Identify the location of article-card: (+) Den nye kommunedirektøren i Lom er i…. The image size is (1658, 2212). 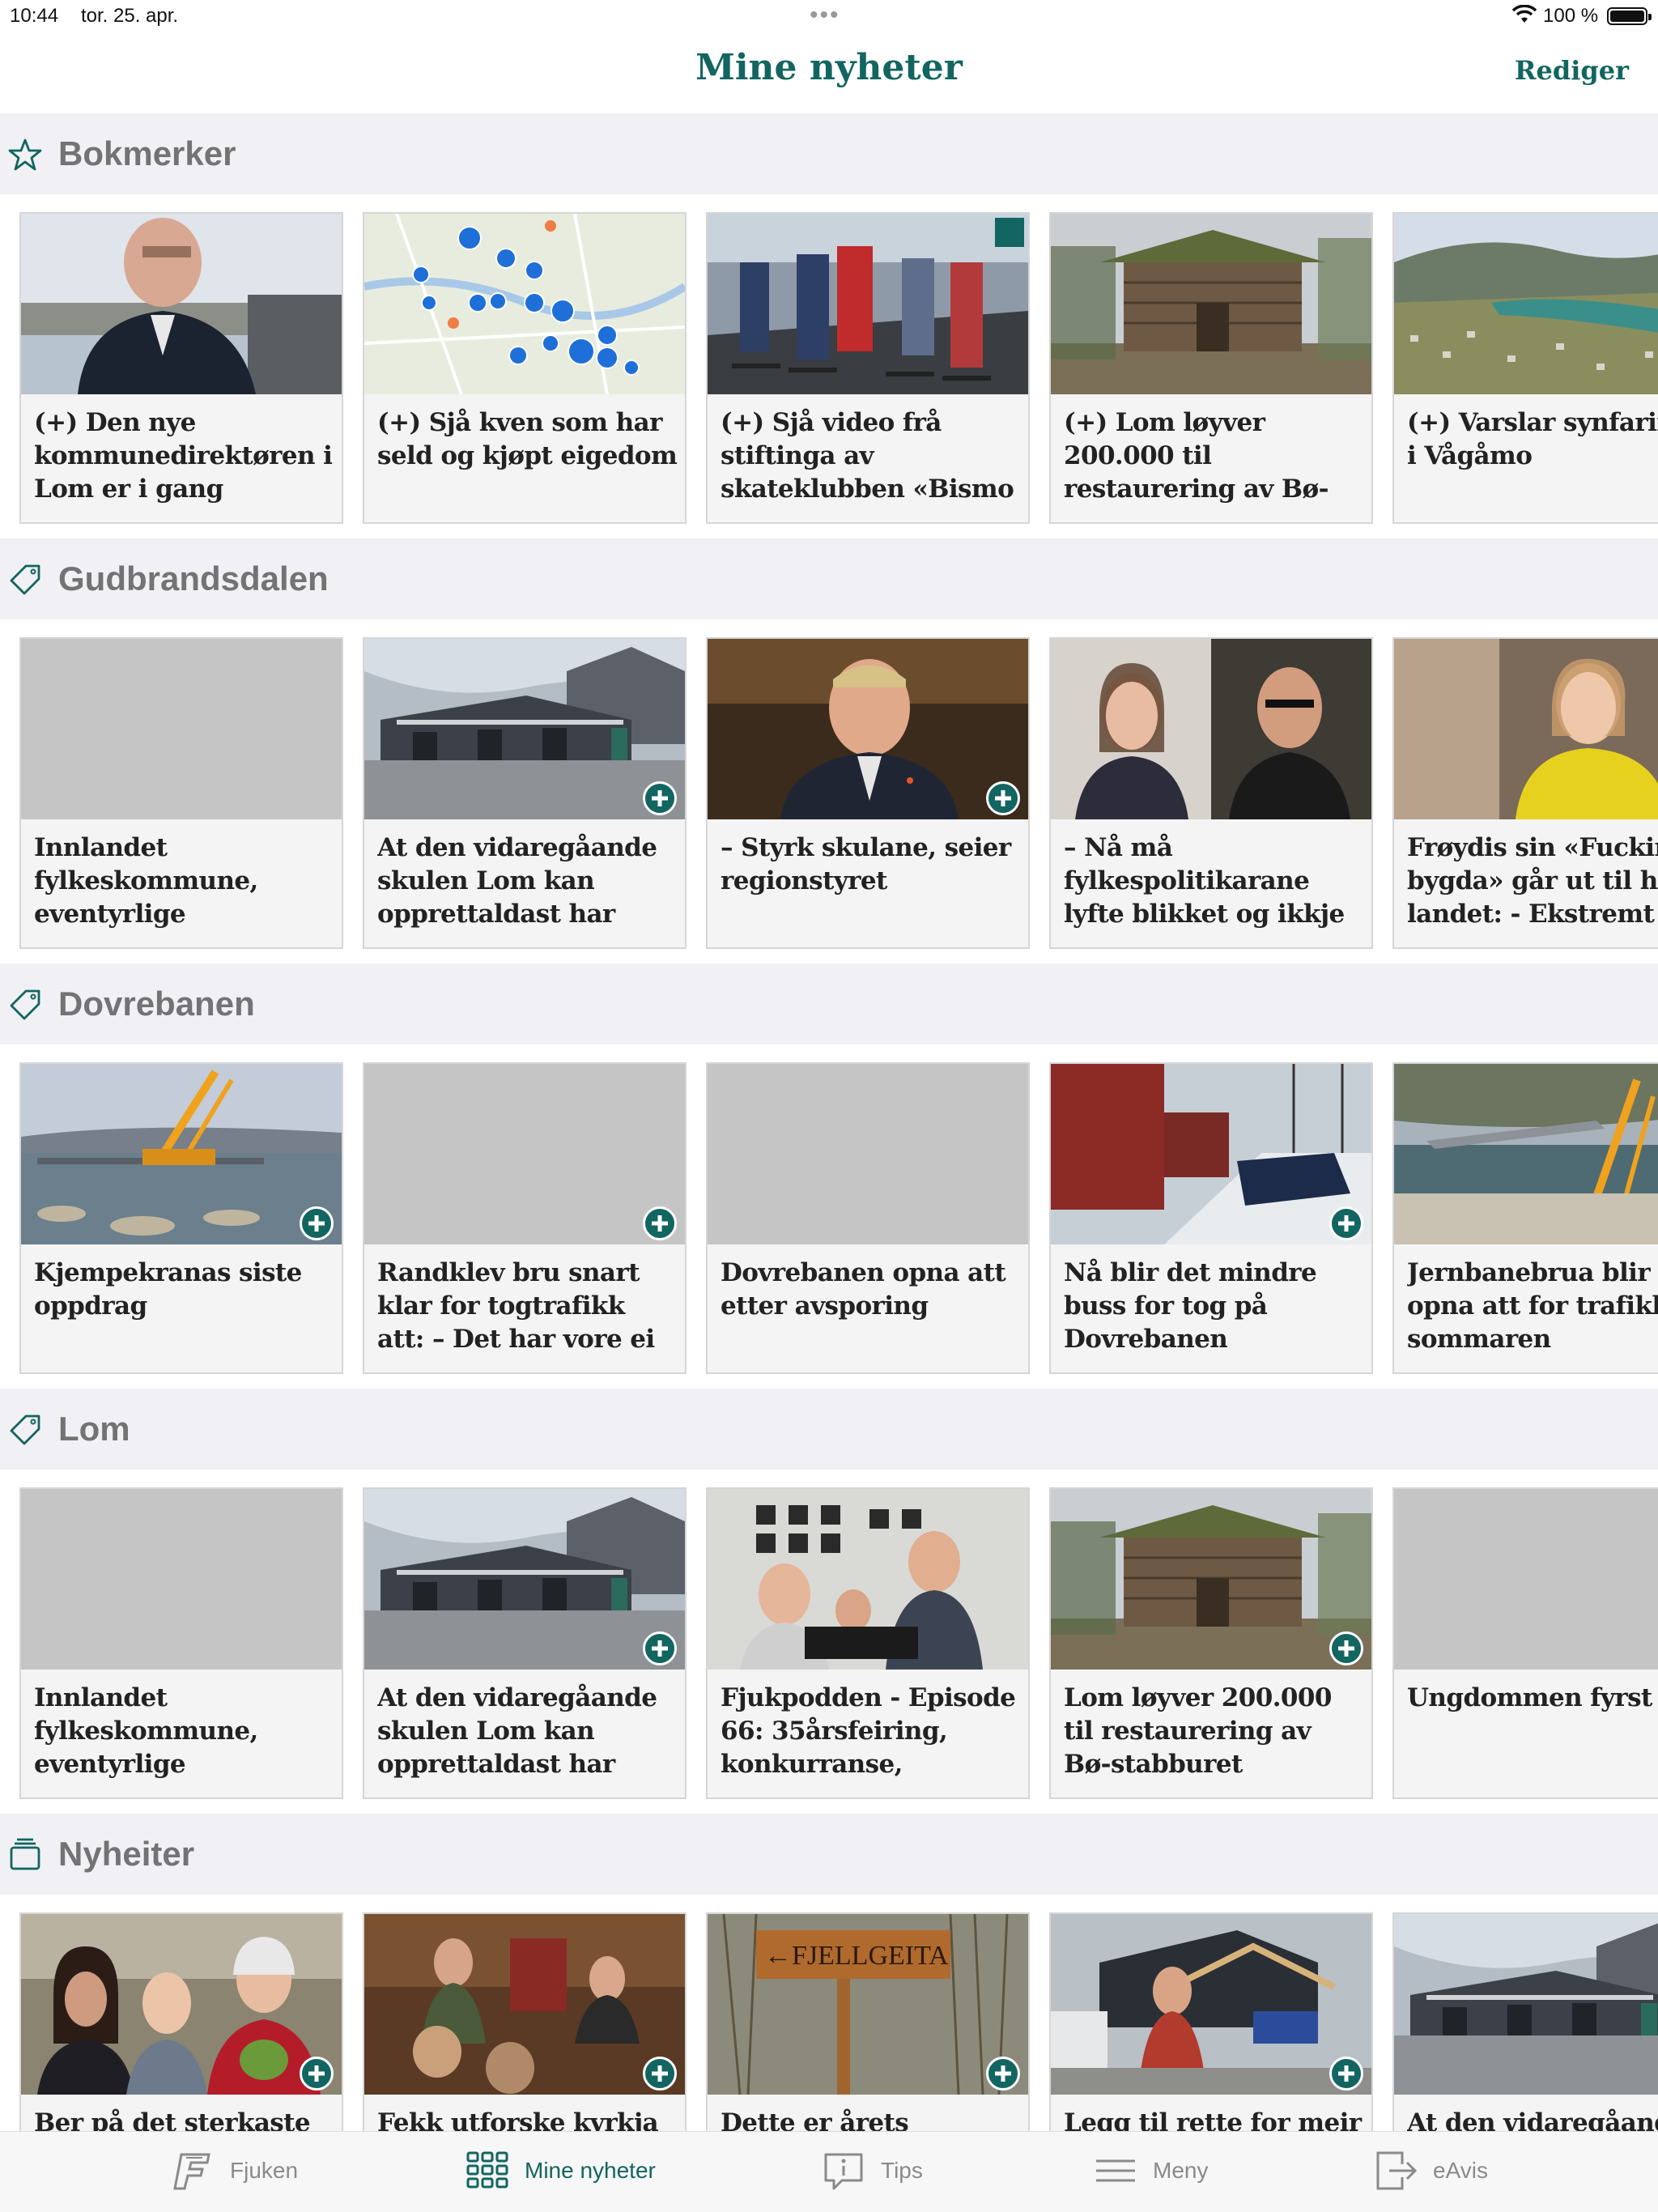
(181, 368).